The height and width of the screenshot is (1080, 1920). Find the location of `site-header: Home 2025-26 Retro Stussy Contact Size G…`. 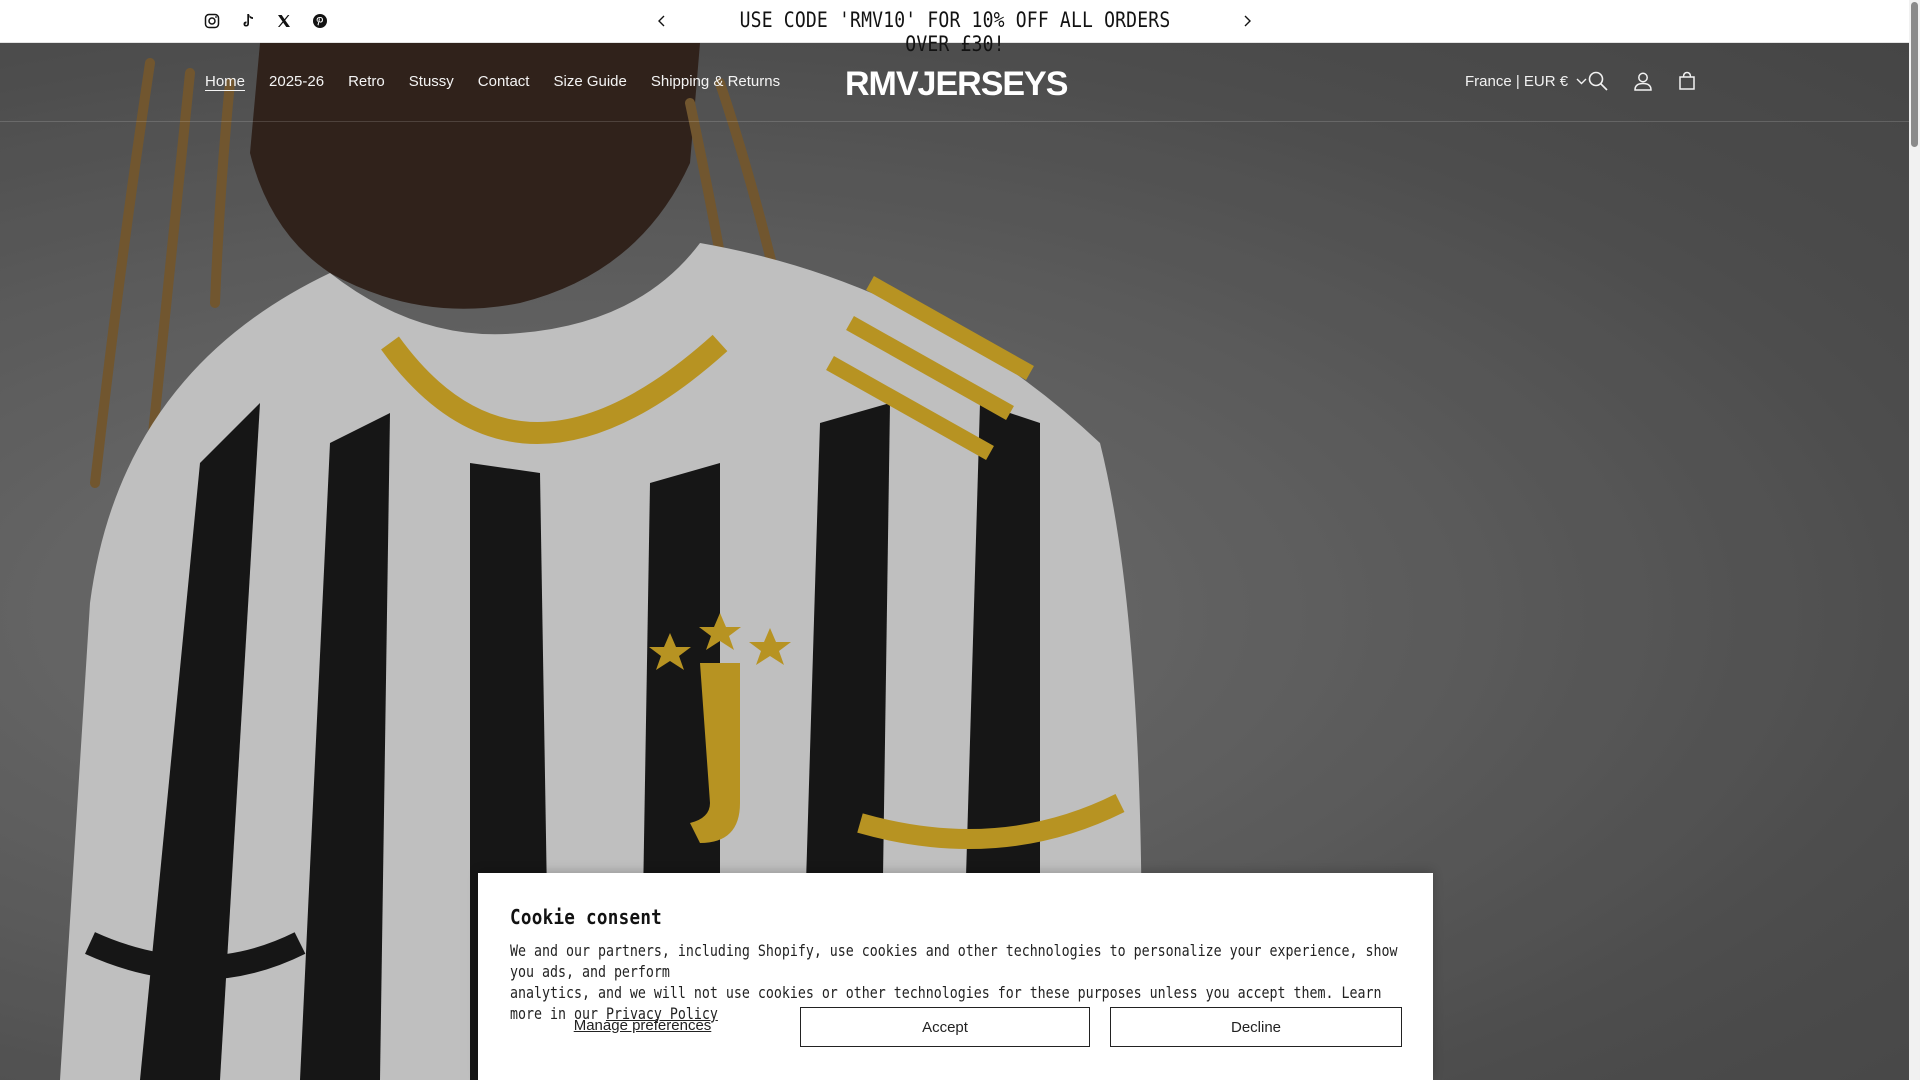

site-header: Home 2025-26 Retro Stussy Contact Size G… is located at coordinates (954, 82).